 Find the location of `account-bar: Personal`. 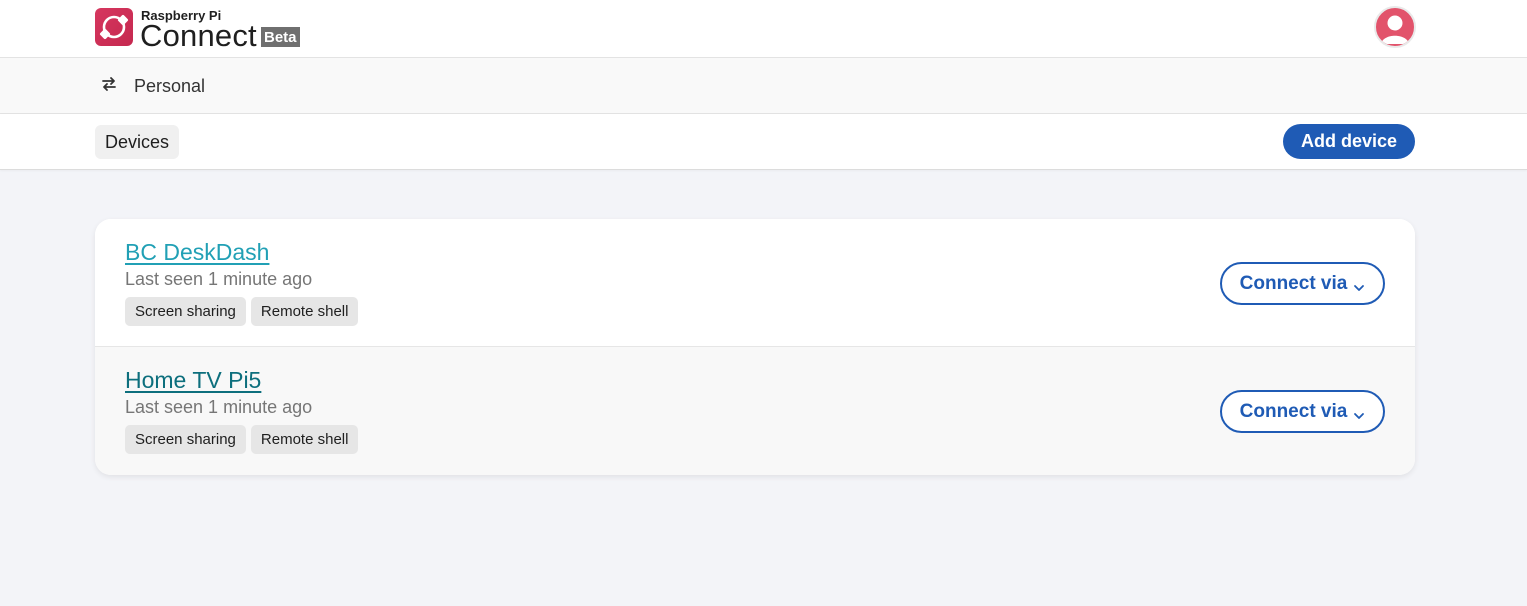

account-bar: Personal is located at coordinates (763, 86).